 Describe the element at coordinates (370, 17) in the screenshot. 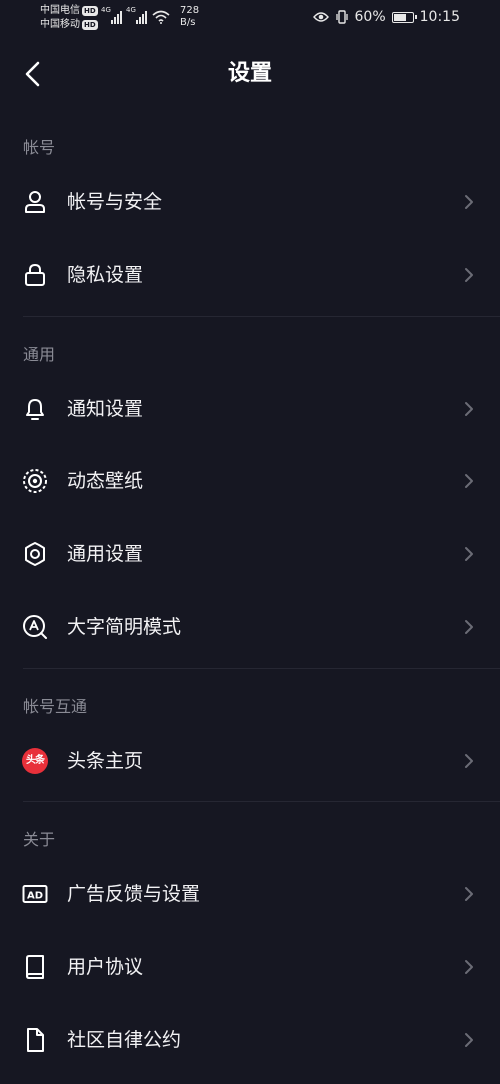

I see `battery-percentage: 60%` at that location.